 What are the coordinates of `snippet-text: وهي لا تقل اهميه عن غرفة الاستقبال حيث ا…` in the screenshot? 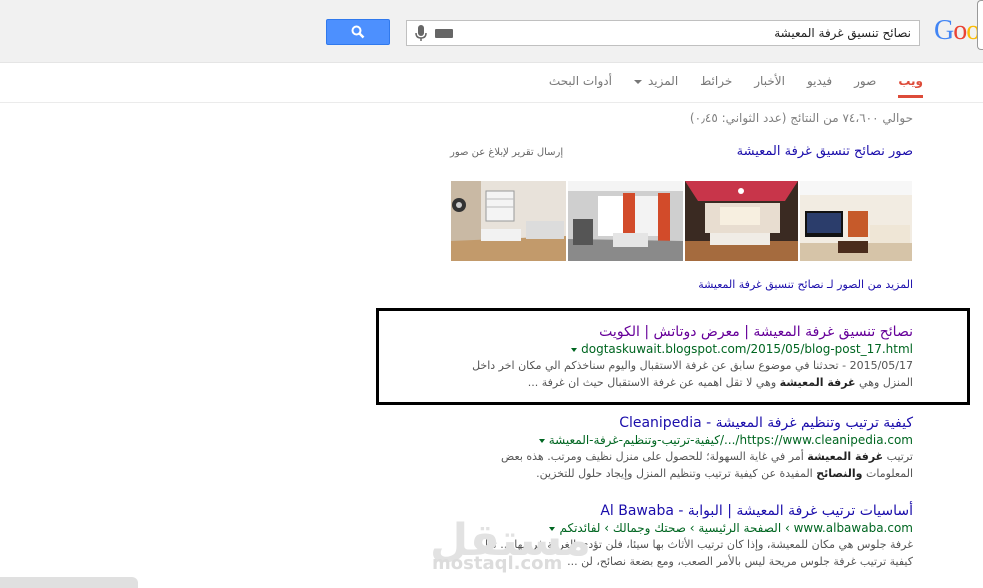 It's located at (653, 382).